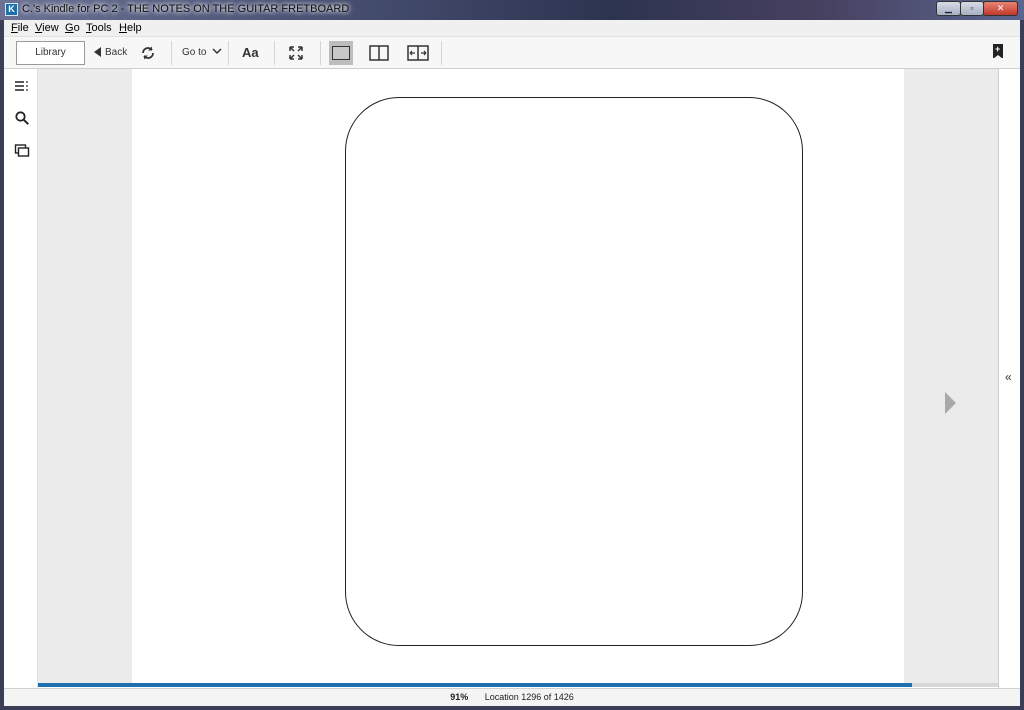 Image resolution: width=1024 pixels, height=710 pixels. I want to click on chevron-down-icon, so click(217, 51).